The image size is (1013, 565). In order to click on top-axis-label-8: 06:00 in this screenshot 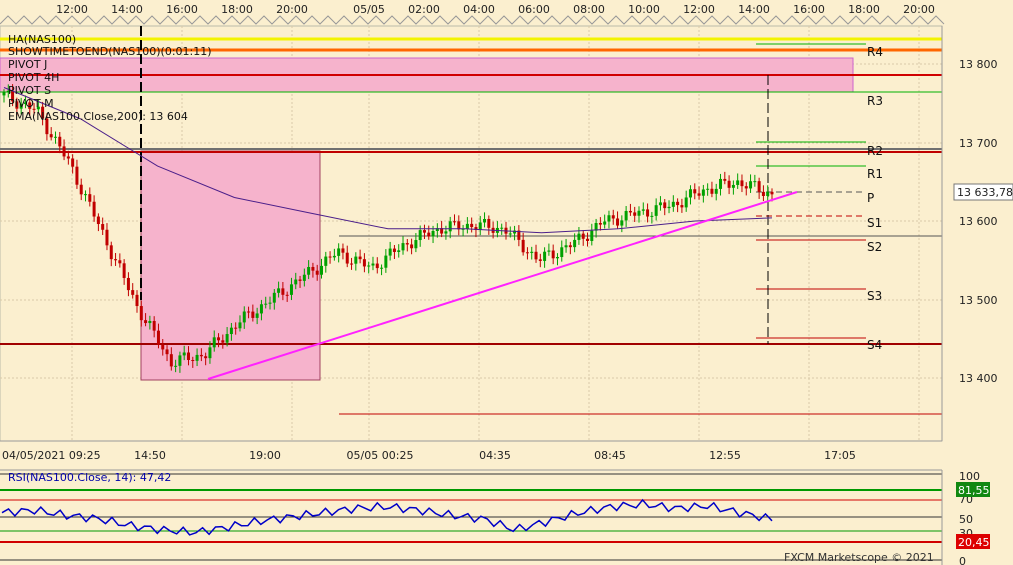, I will do `click(534, 9)`.